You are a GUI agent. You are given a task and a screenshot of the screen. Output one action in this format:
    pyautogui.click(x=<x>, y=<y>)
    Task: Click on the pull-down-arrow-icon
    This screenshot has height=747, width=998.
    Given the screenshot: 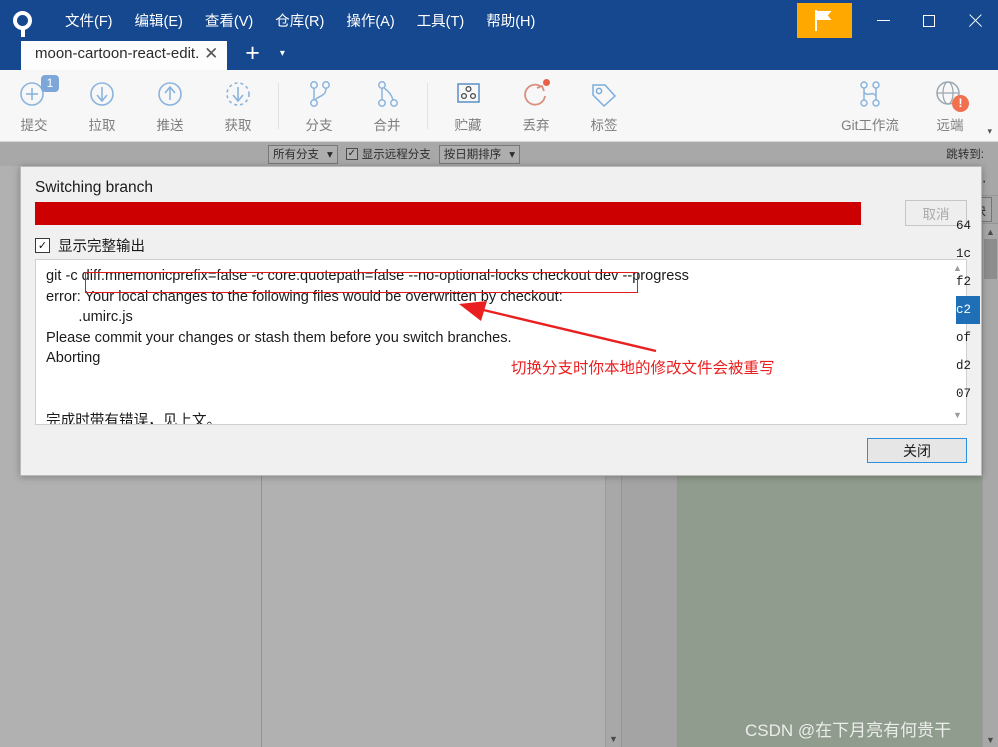 What is the action you would take?
    pyautogui.click(x=102, y=94)
    